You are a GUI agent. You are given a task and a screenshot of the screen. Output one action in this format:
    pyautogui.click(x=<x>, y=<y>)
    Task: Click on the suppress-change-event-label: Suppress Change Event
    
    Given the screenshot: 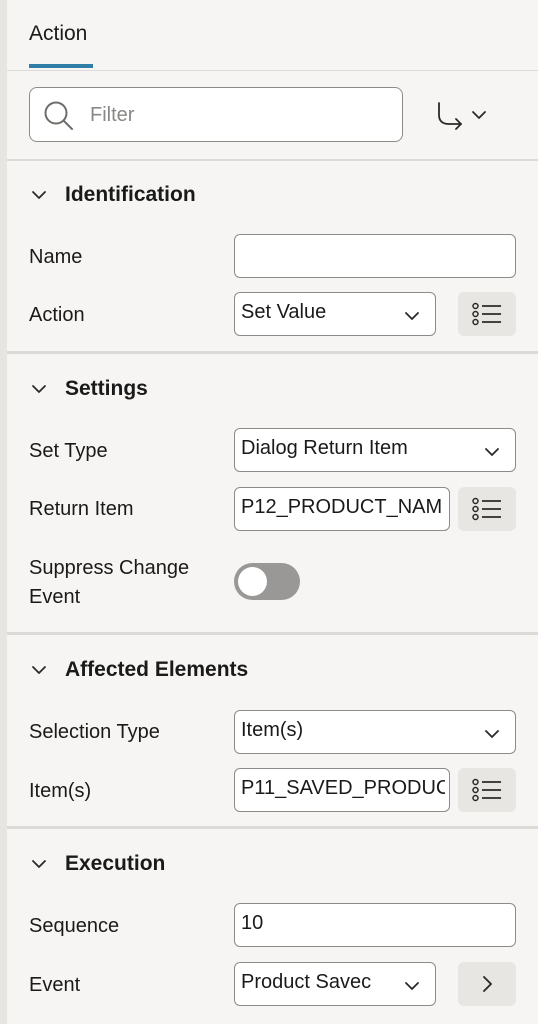 What is the action you would take?
    pyautogui.click(x=109, y=583)
    